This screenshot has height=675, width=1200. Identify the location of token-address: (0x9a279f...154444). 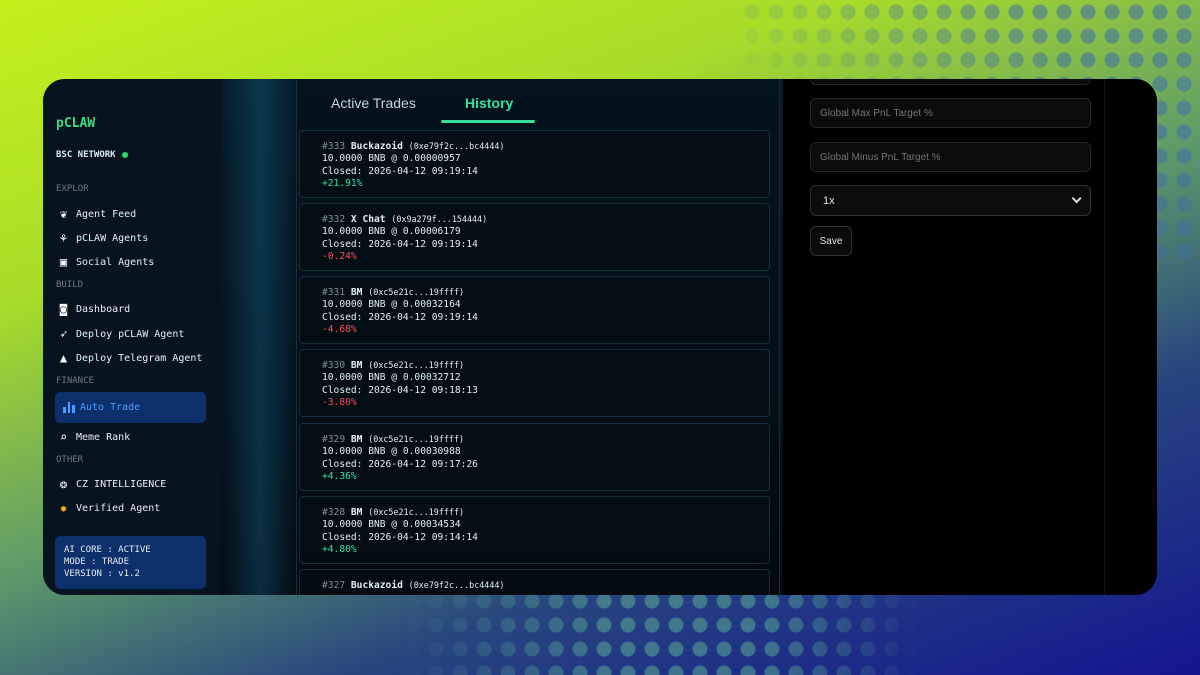
(439, 219).